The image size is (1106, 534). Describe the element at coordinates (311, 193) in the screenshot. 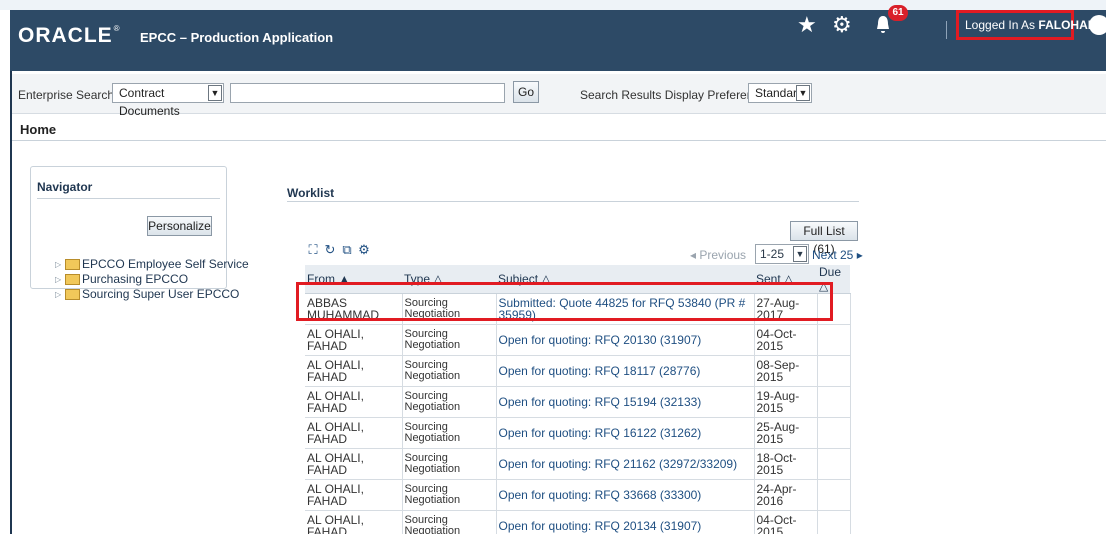

I see `worklist-title: Worklist` at that location.